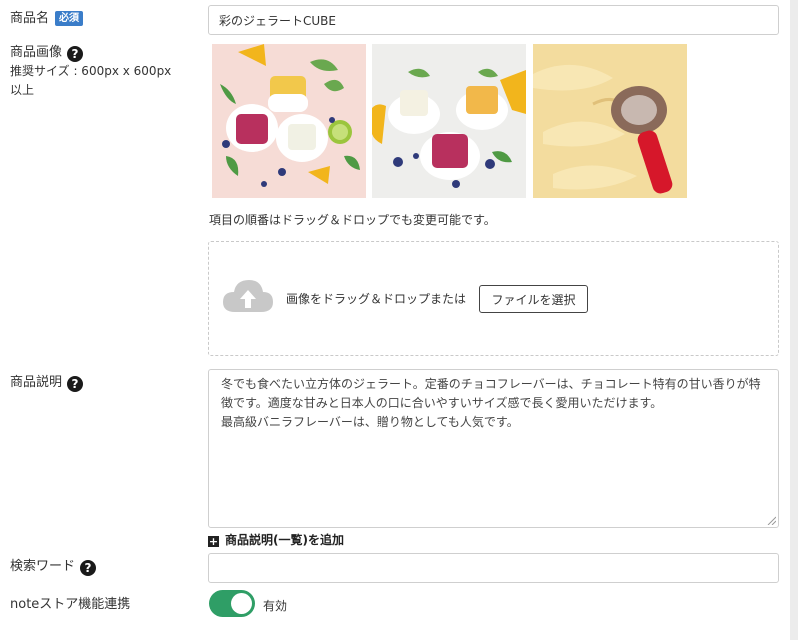  What do you see at coordinates (771, 520) in the screenshot?
I see `resize-grip-icon` at bounding box center [771, 520].